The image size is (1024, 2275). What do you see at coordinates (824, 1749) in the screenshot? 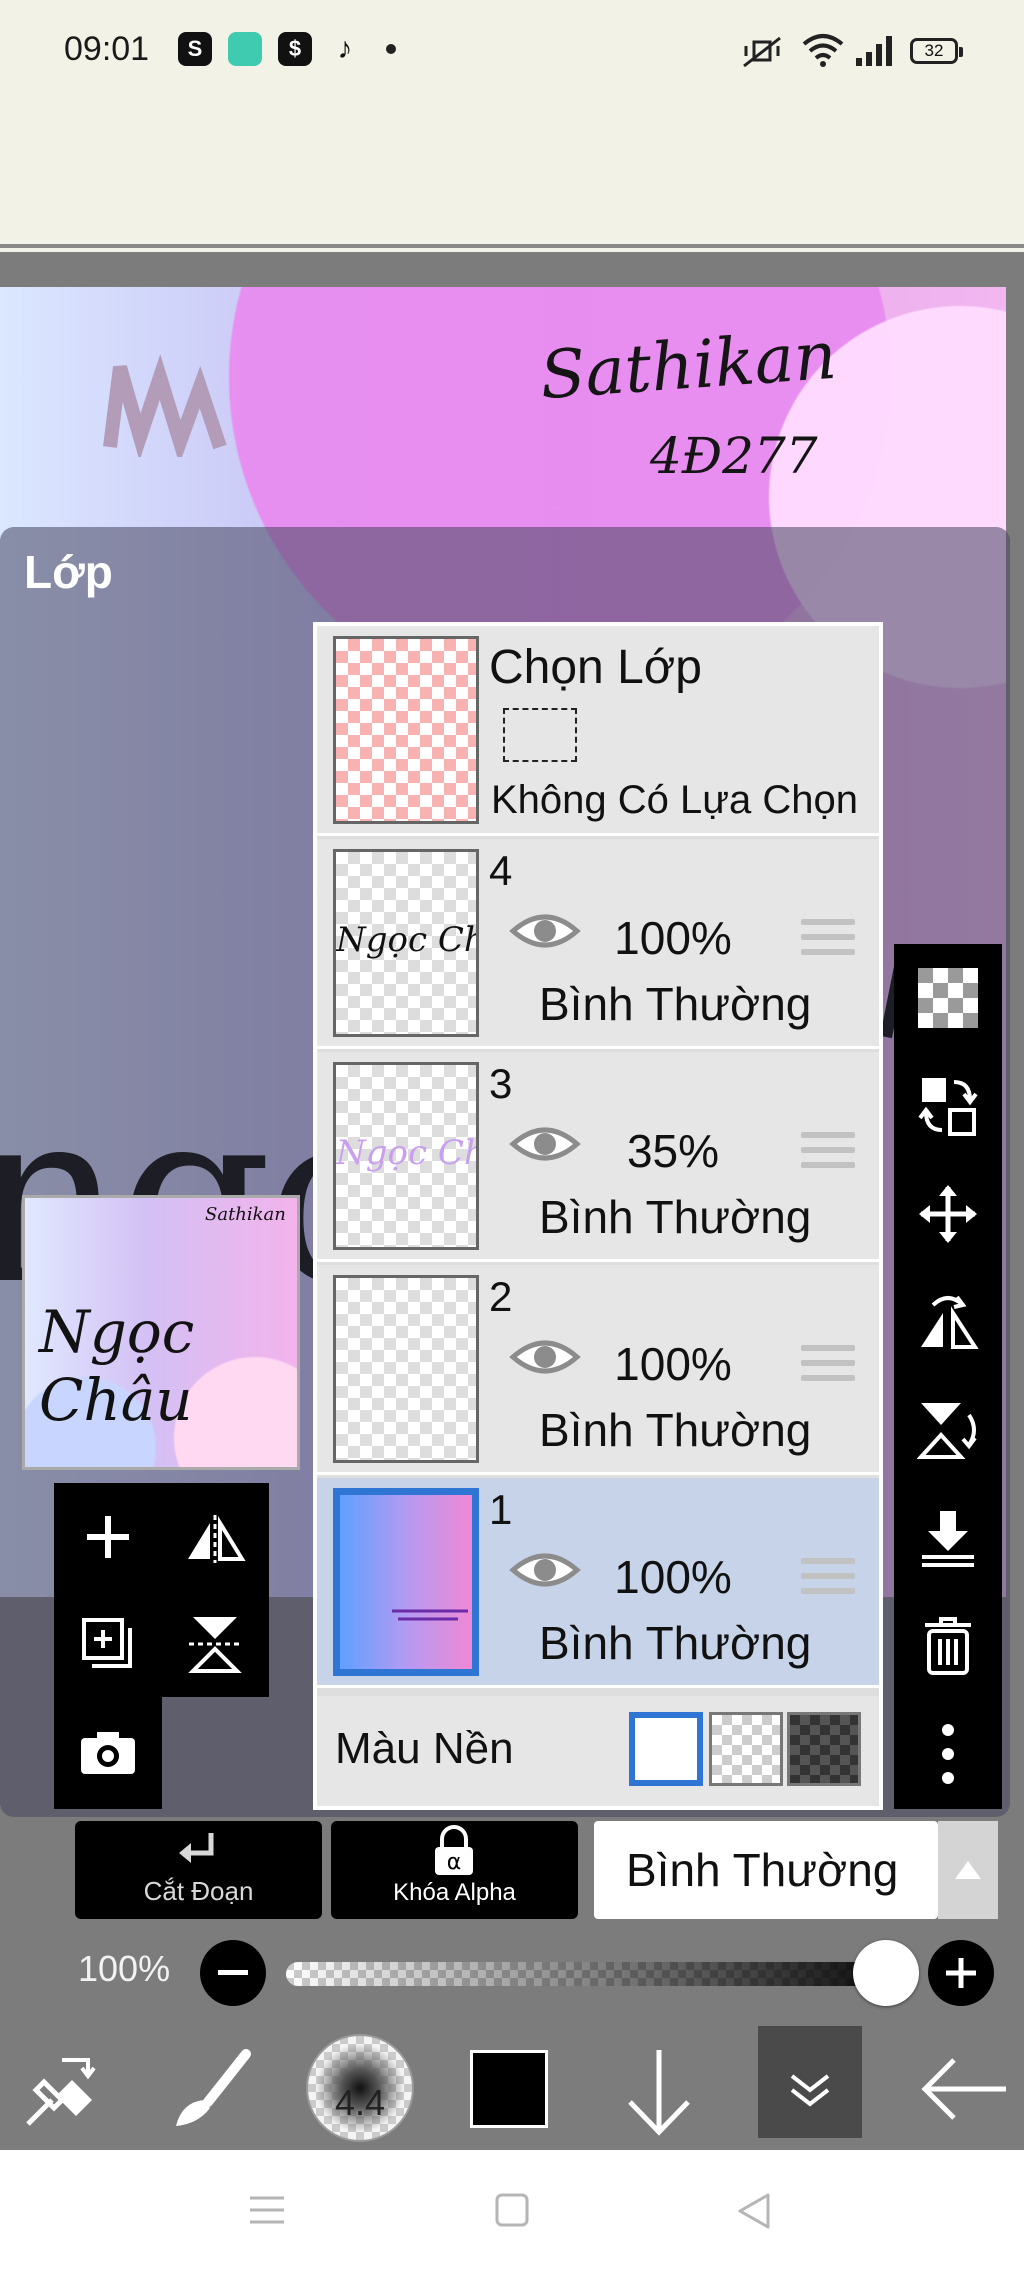
I see `background-dark-checker-swatch` at bounding box center [824, 1749].